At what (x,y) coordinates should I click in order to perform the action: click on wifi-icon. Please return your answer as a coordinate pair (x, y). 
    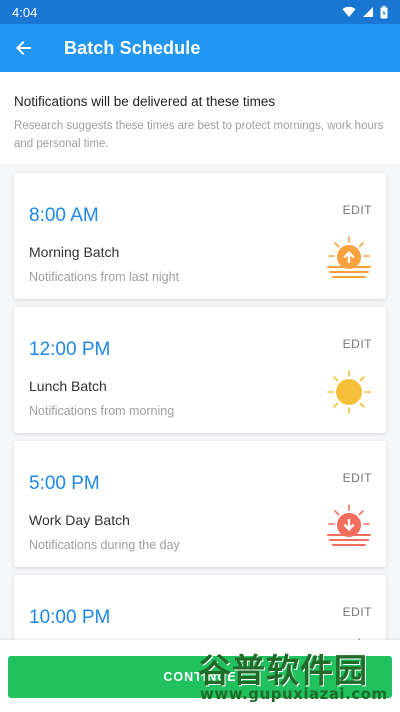
    Looking at the image, I should click on (349, 12).